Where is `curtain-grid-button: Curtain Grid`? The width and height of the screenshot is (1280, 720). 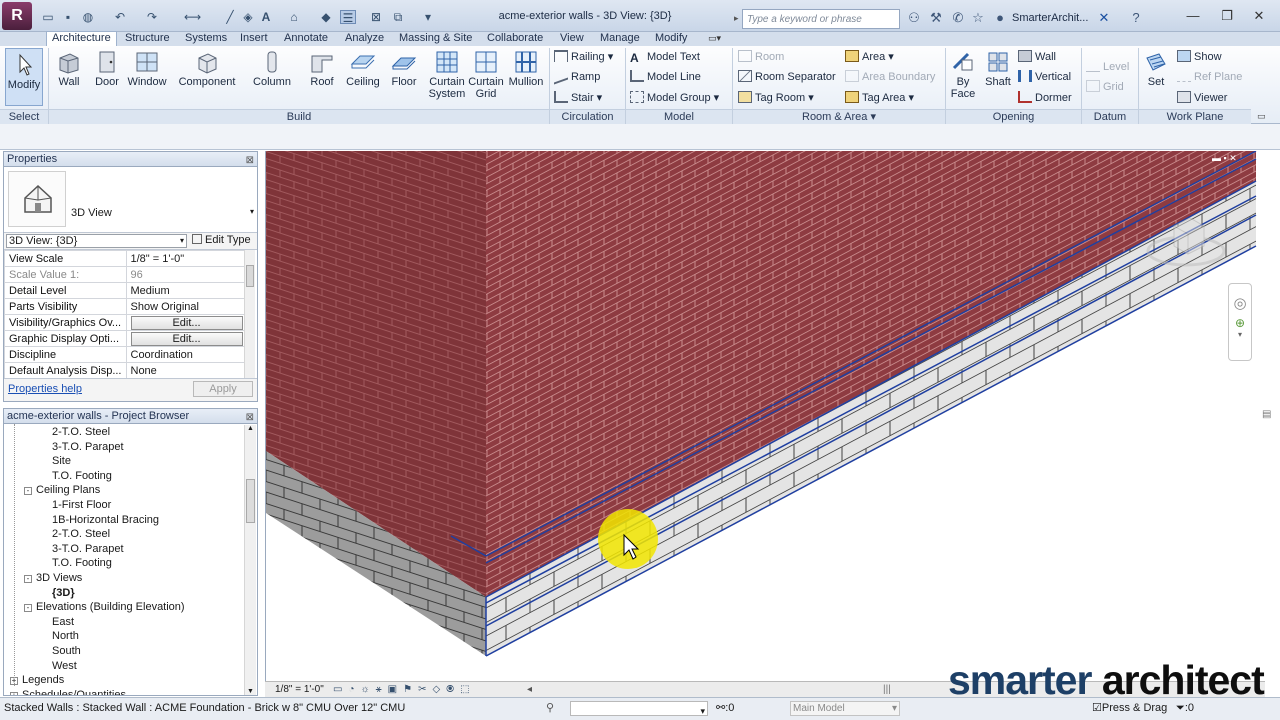 curtain-grid-button: Curtain Grid is located at coordinates (486, 75).